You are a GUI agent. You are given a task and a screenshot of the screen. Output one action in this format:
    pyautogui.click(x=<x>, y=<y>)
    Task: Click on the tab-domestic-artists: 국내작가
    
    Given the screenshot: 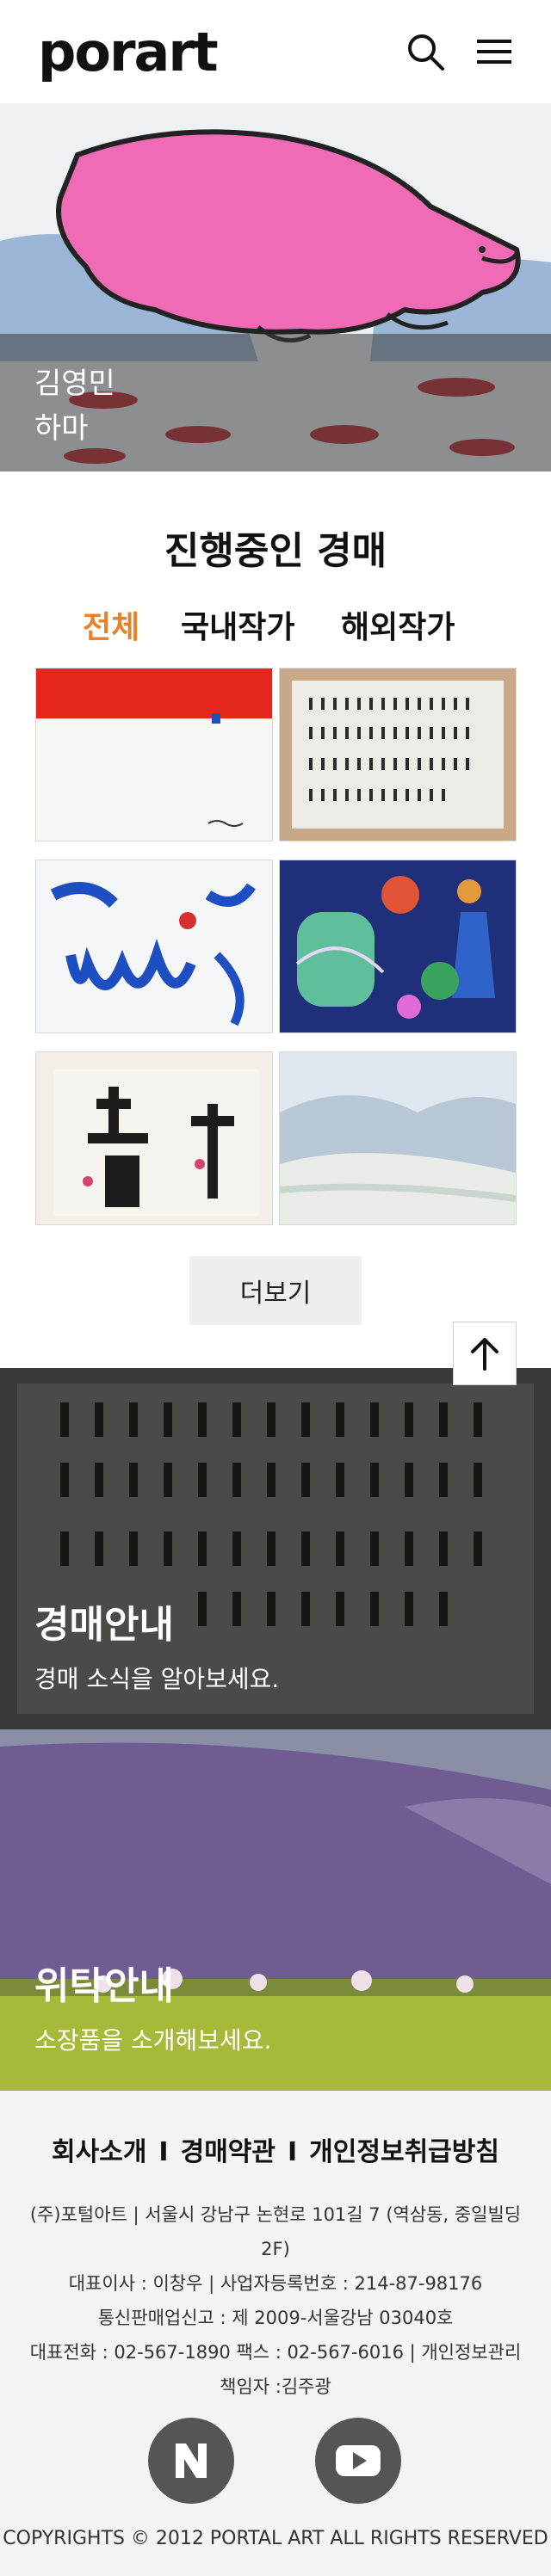 What is the action you would take?
    pyautogui.click(x=238, y=624)
    